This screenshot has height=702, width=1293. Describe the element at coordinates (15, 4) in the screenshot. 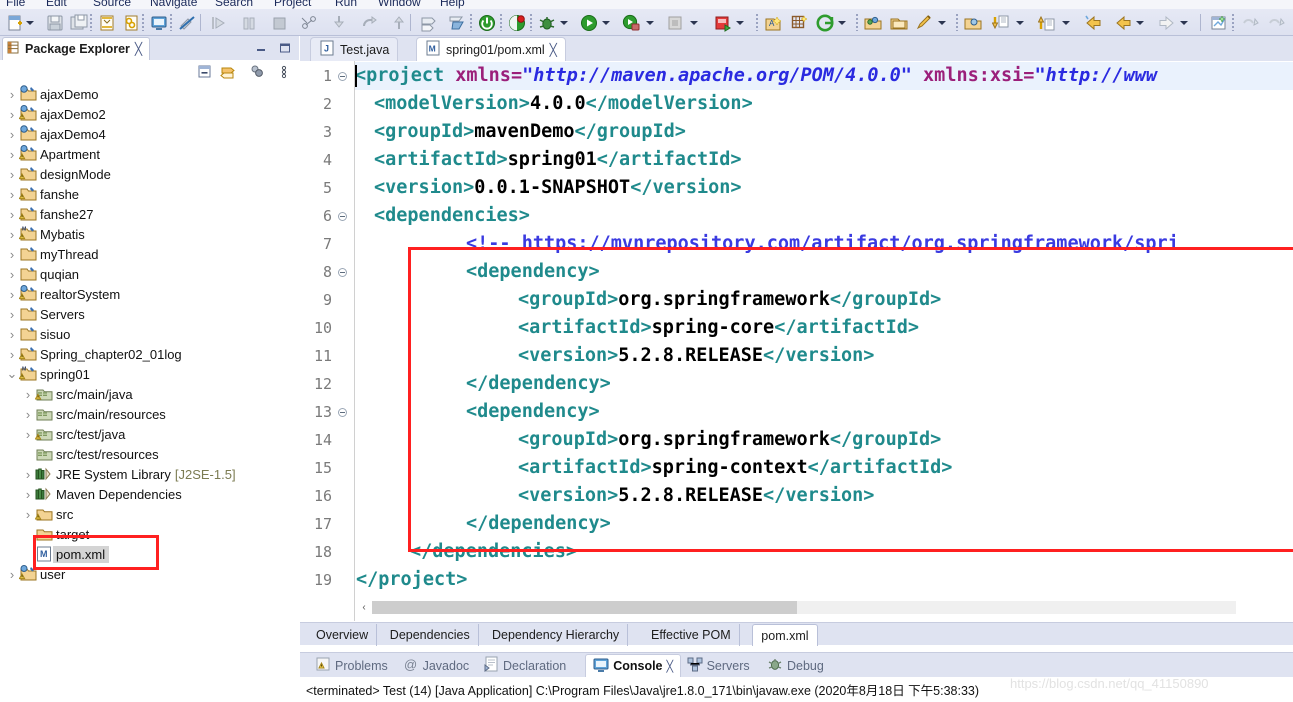

I see `menu-item-file: File` at that location.